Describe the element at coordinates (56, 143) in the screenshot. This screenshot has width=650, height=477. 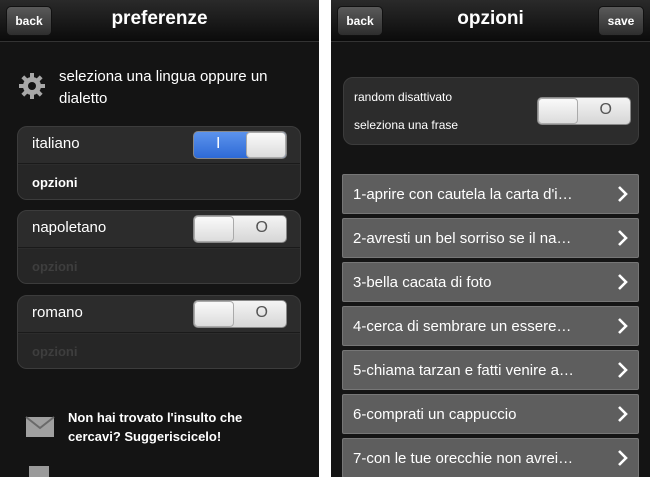
I see `language-label: italiano` at that location.